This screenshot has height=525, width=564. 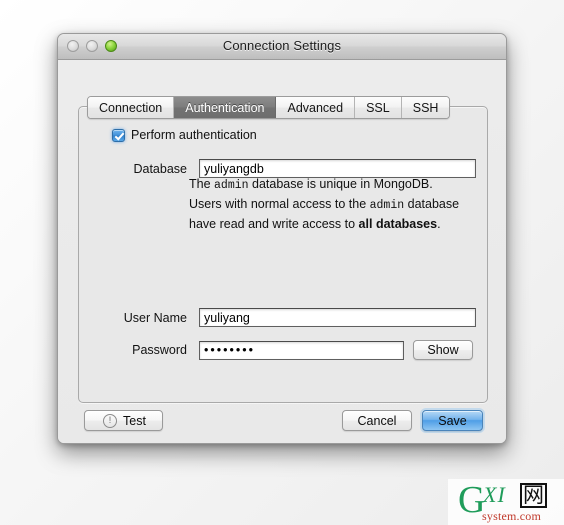 I want to click on user-name-row: User Name, so click(x=283, y=317).